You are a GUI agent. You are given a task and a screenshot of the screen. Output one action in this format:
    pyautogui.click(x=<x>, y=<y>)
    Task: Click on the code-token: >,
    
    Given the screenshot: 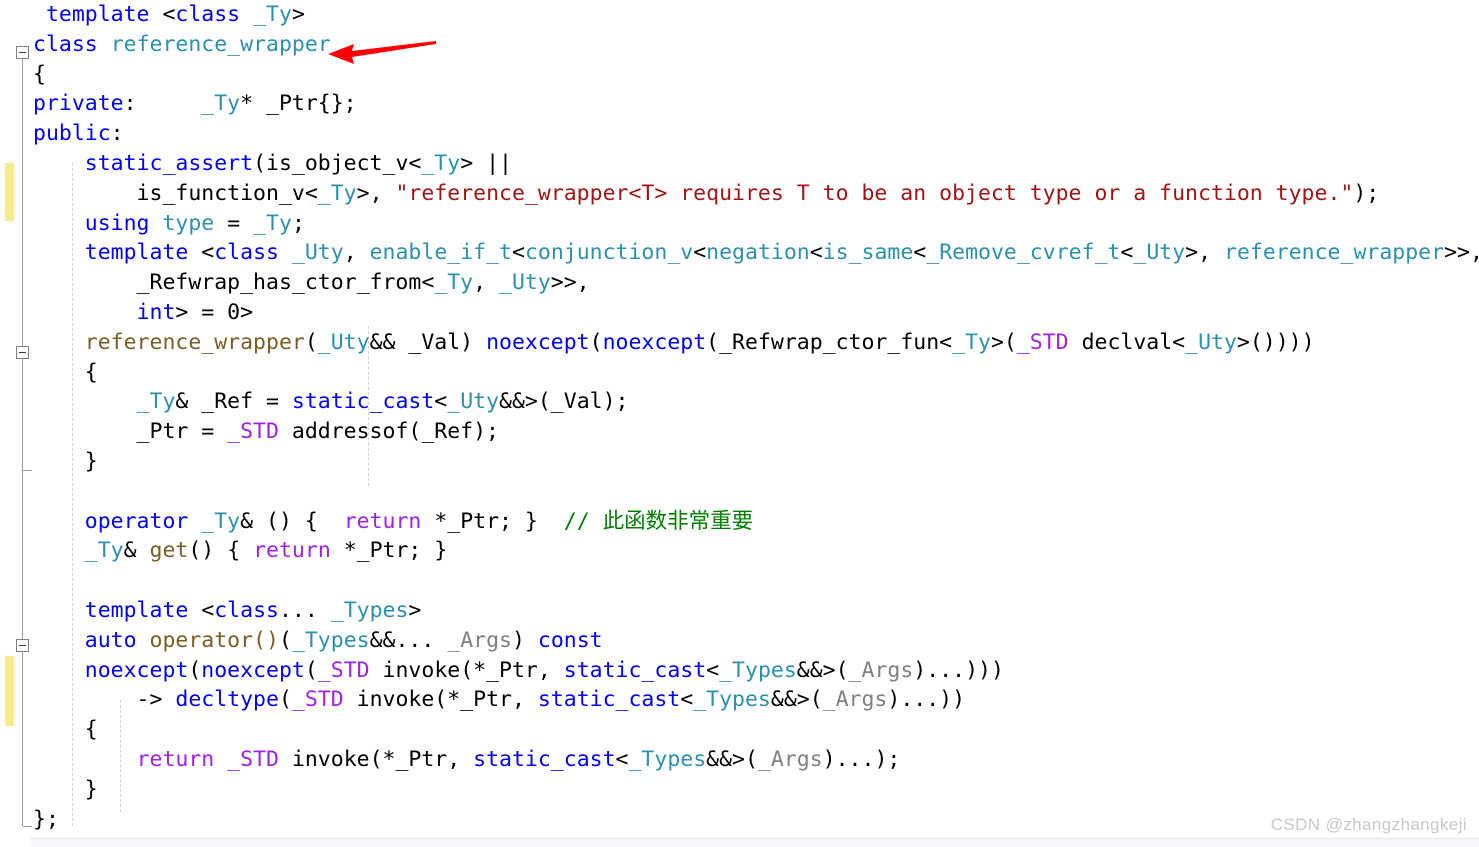 What is the action you would take?
    pyautogui.click(x=1204, y=253)
    